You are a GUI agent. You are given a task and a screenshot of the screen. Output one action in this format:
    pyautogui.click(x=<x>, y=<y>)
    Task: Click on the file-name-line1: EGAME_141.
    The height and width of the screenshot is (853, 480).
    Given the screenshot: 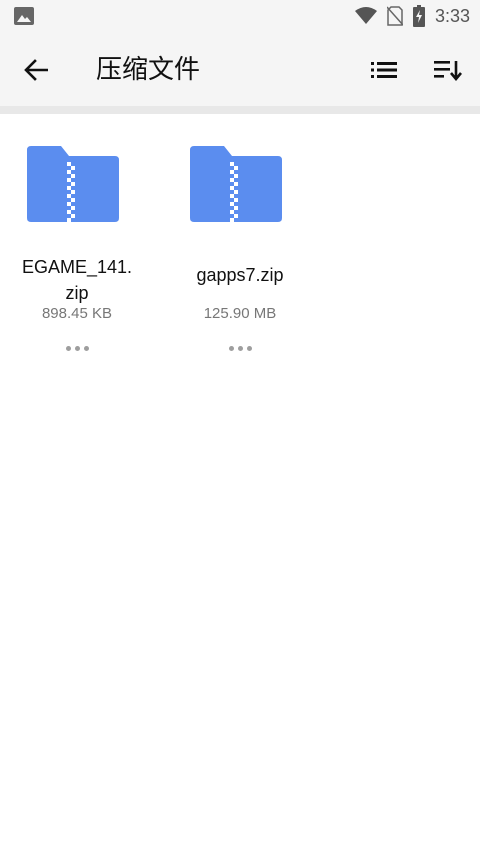 What is the action you would take?
    pyautogui.click(x=77, y=267)
    